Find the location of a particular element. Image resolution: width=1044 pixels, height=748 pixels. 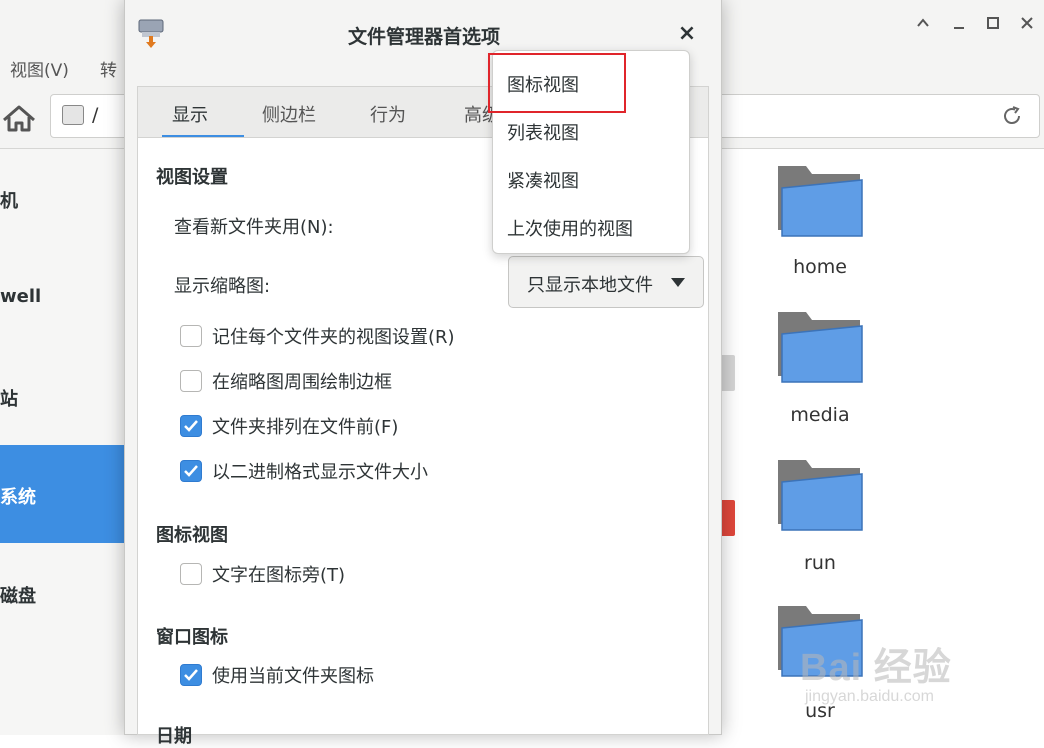

menu-view: 视图(V) is located at coordinates (39, 68).